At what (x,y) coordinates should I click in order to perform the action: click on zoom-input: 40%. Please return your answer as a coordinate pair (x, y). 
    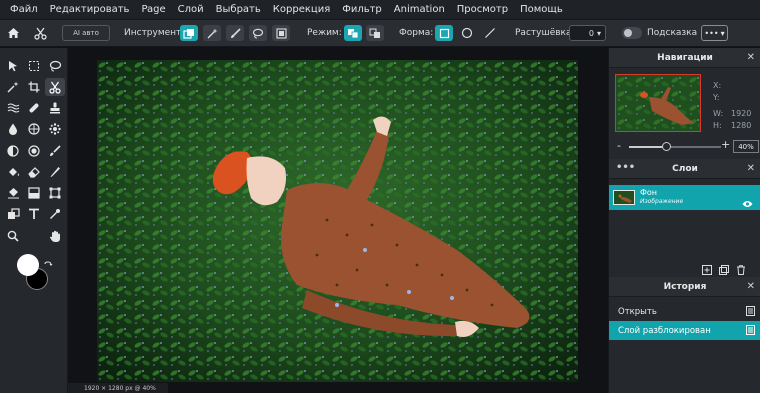
    Looking at the image, I should click on (746, 146).